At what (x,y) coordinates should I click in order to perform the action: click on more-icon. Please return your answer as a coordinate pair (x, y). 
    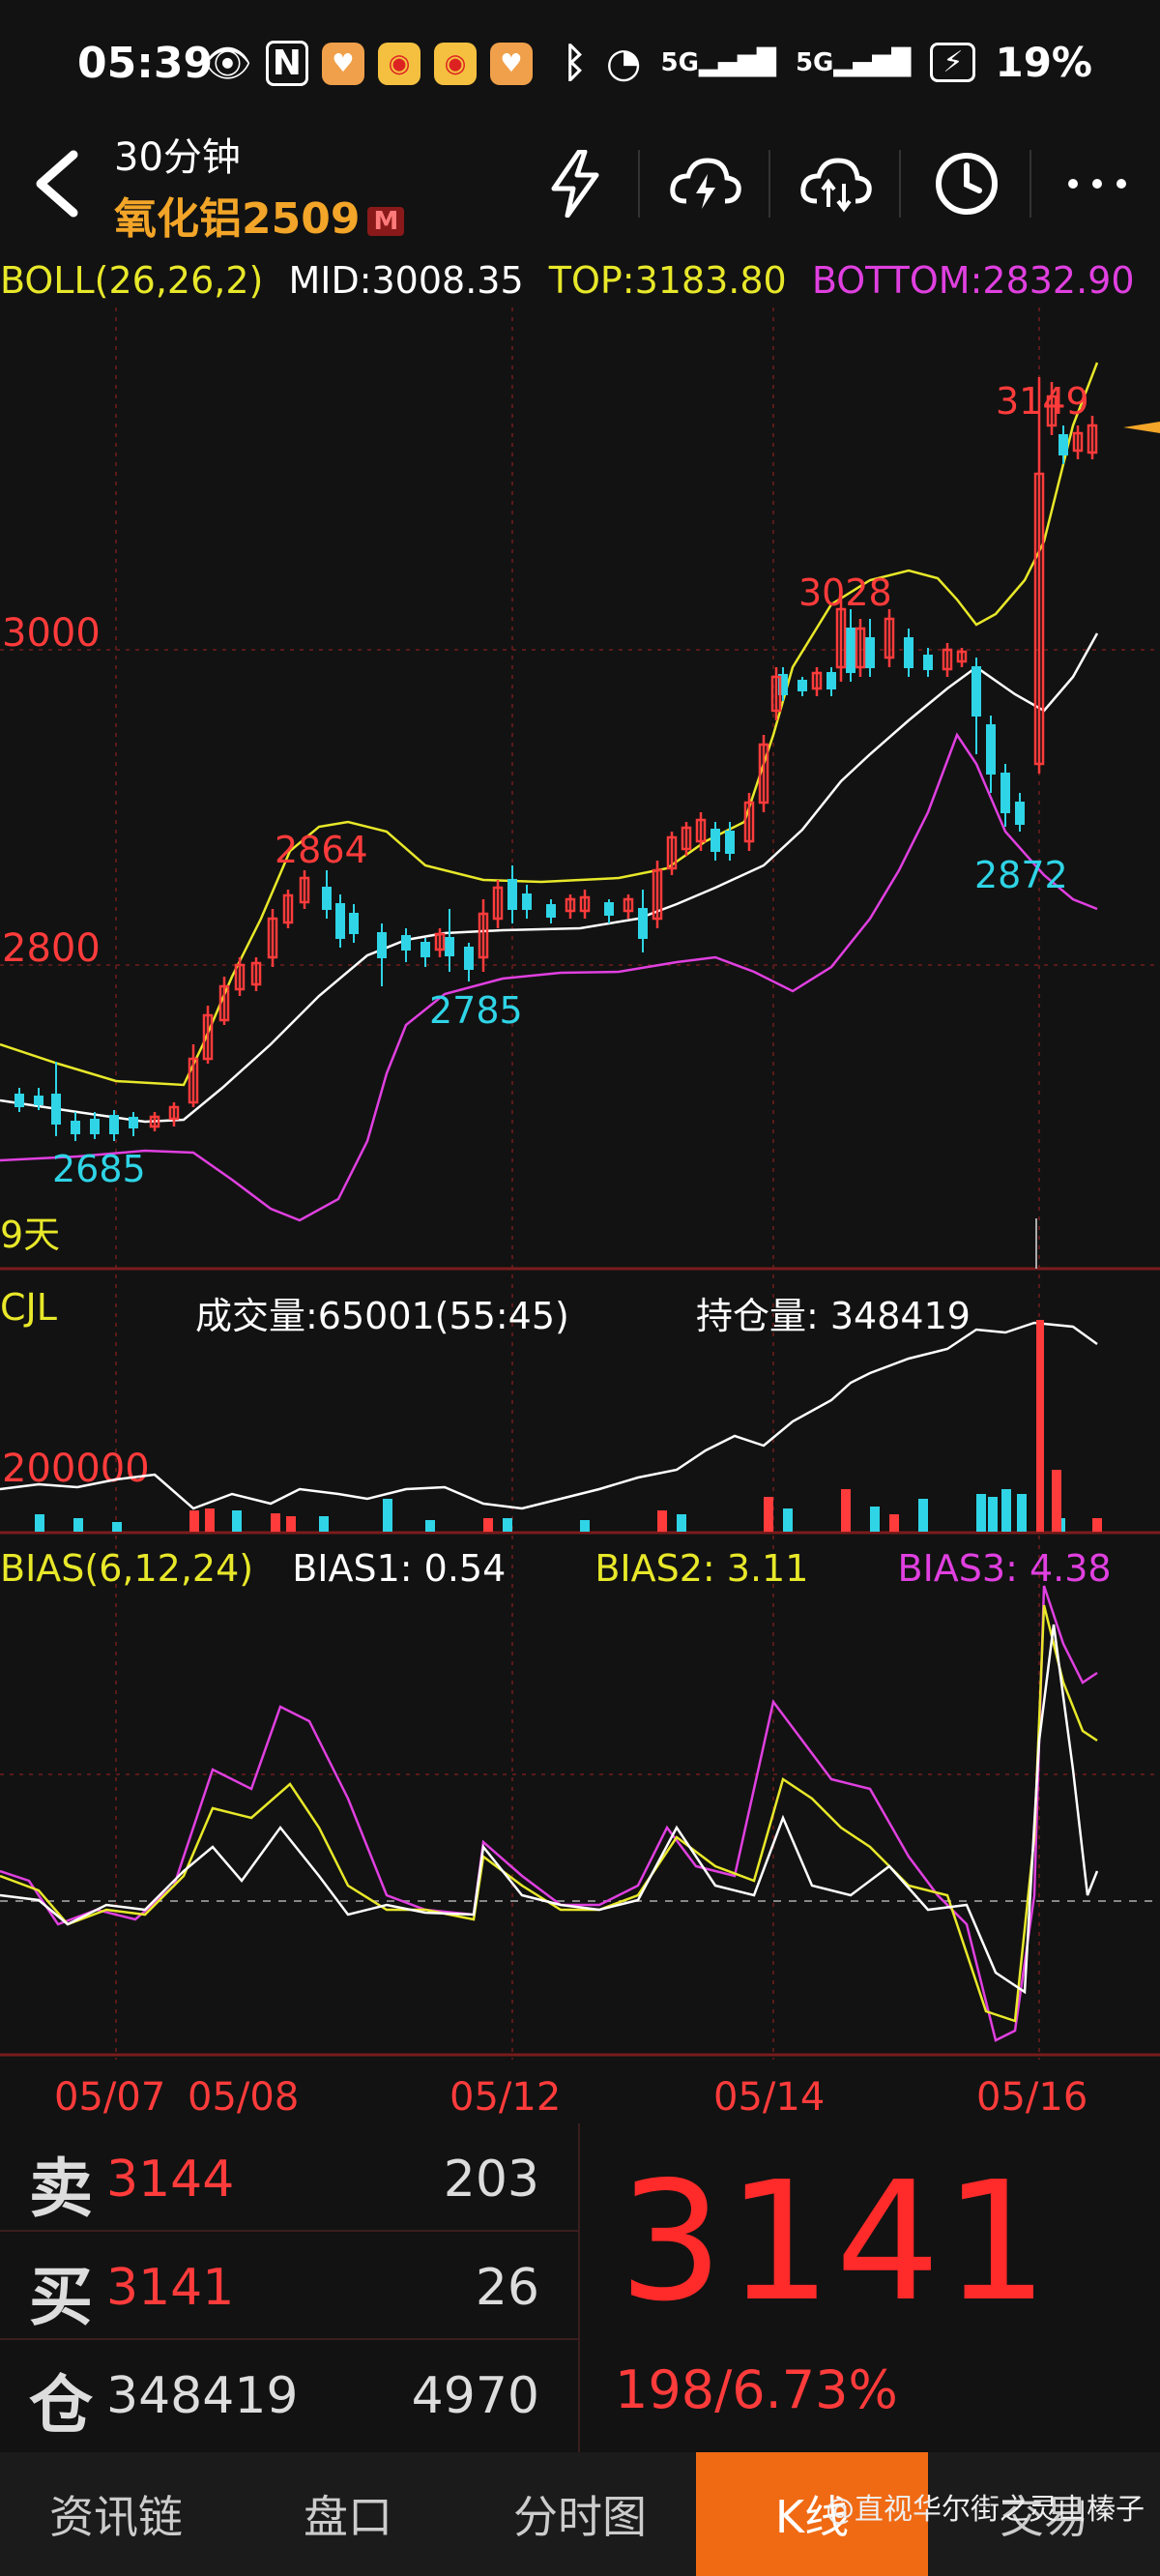
    Looking at the image, I should click on (1097, 184).